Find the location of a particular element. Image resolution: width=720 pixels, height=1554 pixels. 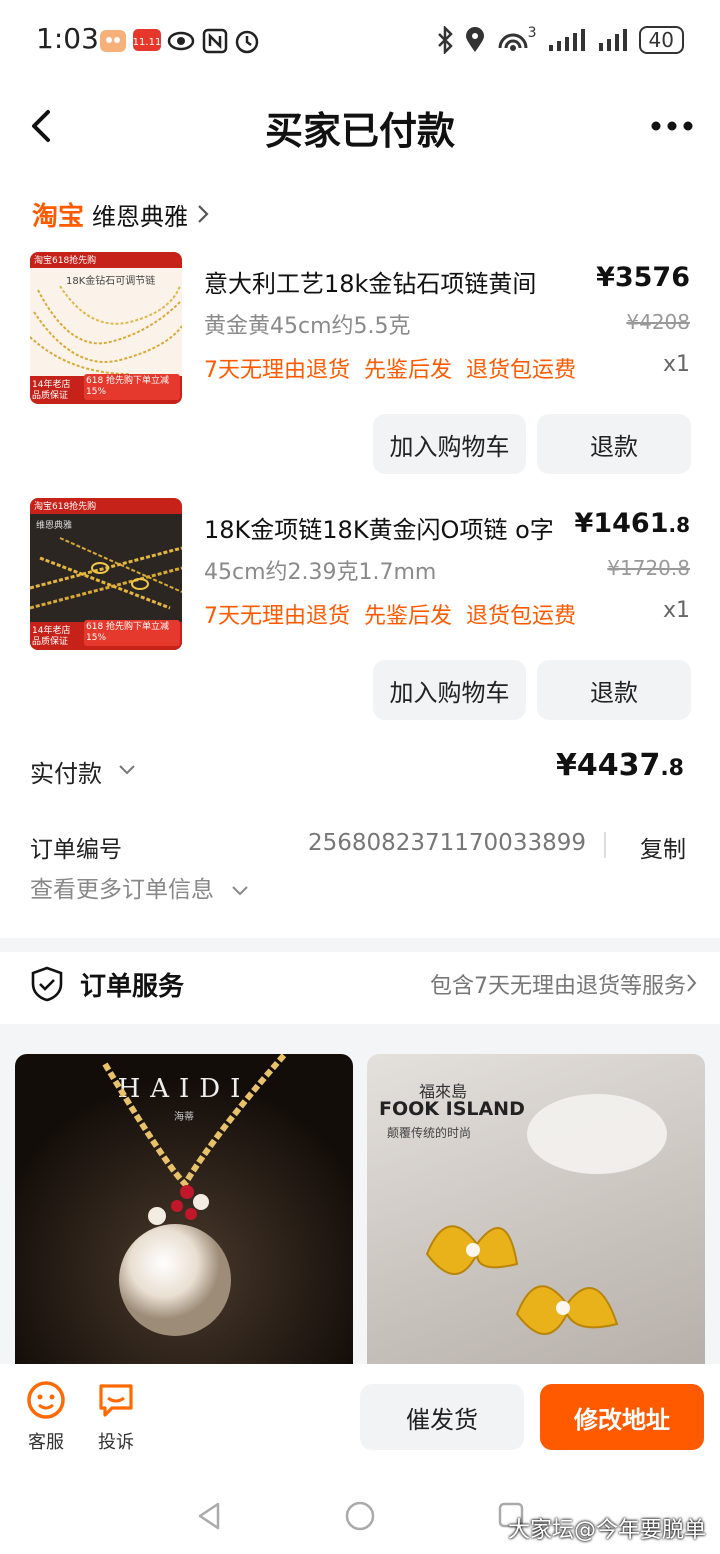

order-service-row: 订单服务 包含7天无理由退货等服务 is located at coordinates (360, 988).